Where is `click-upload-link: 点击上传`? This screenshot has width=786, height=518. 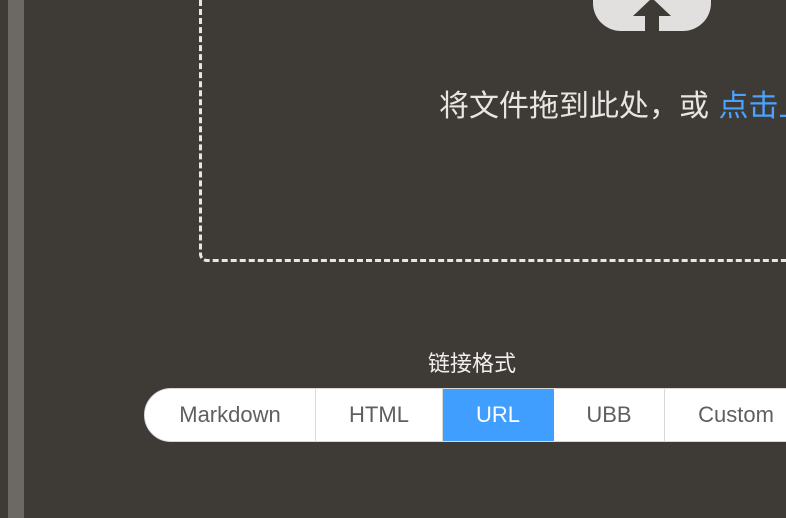 click-upload-link: 点击上传 is located at coordinates (752, 106).